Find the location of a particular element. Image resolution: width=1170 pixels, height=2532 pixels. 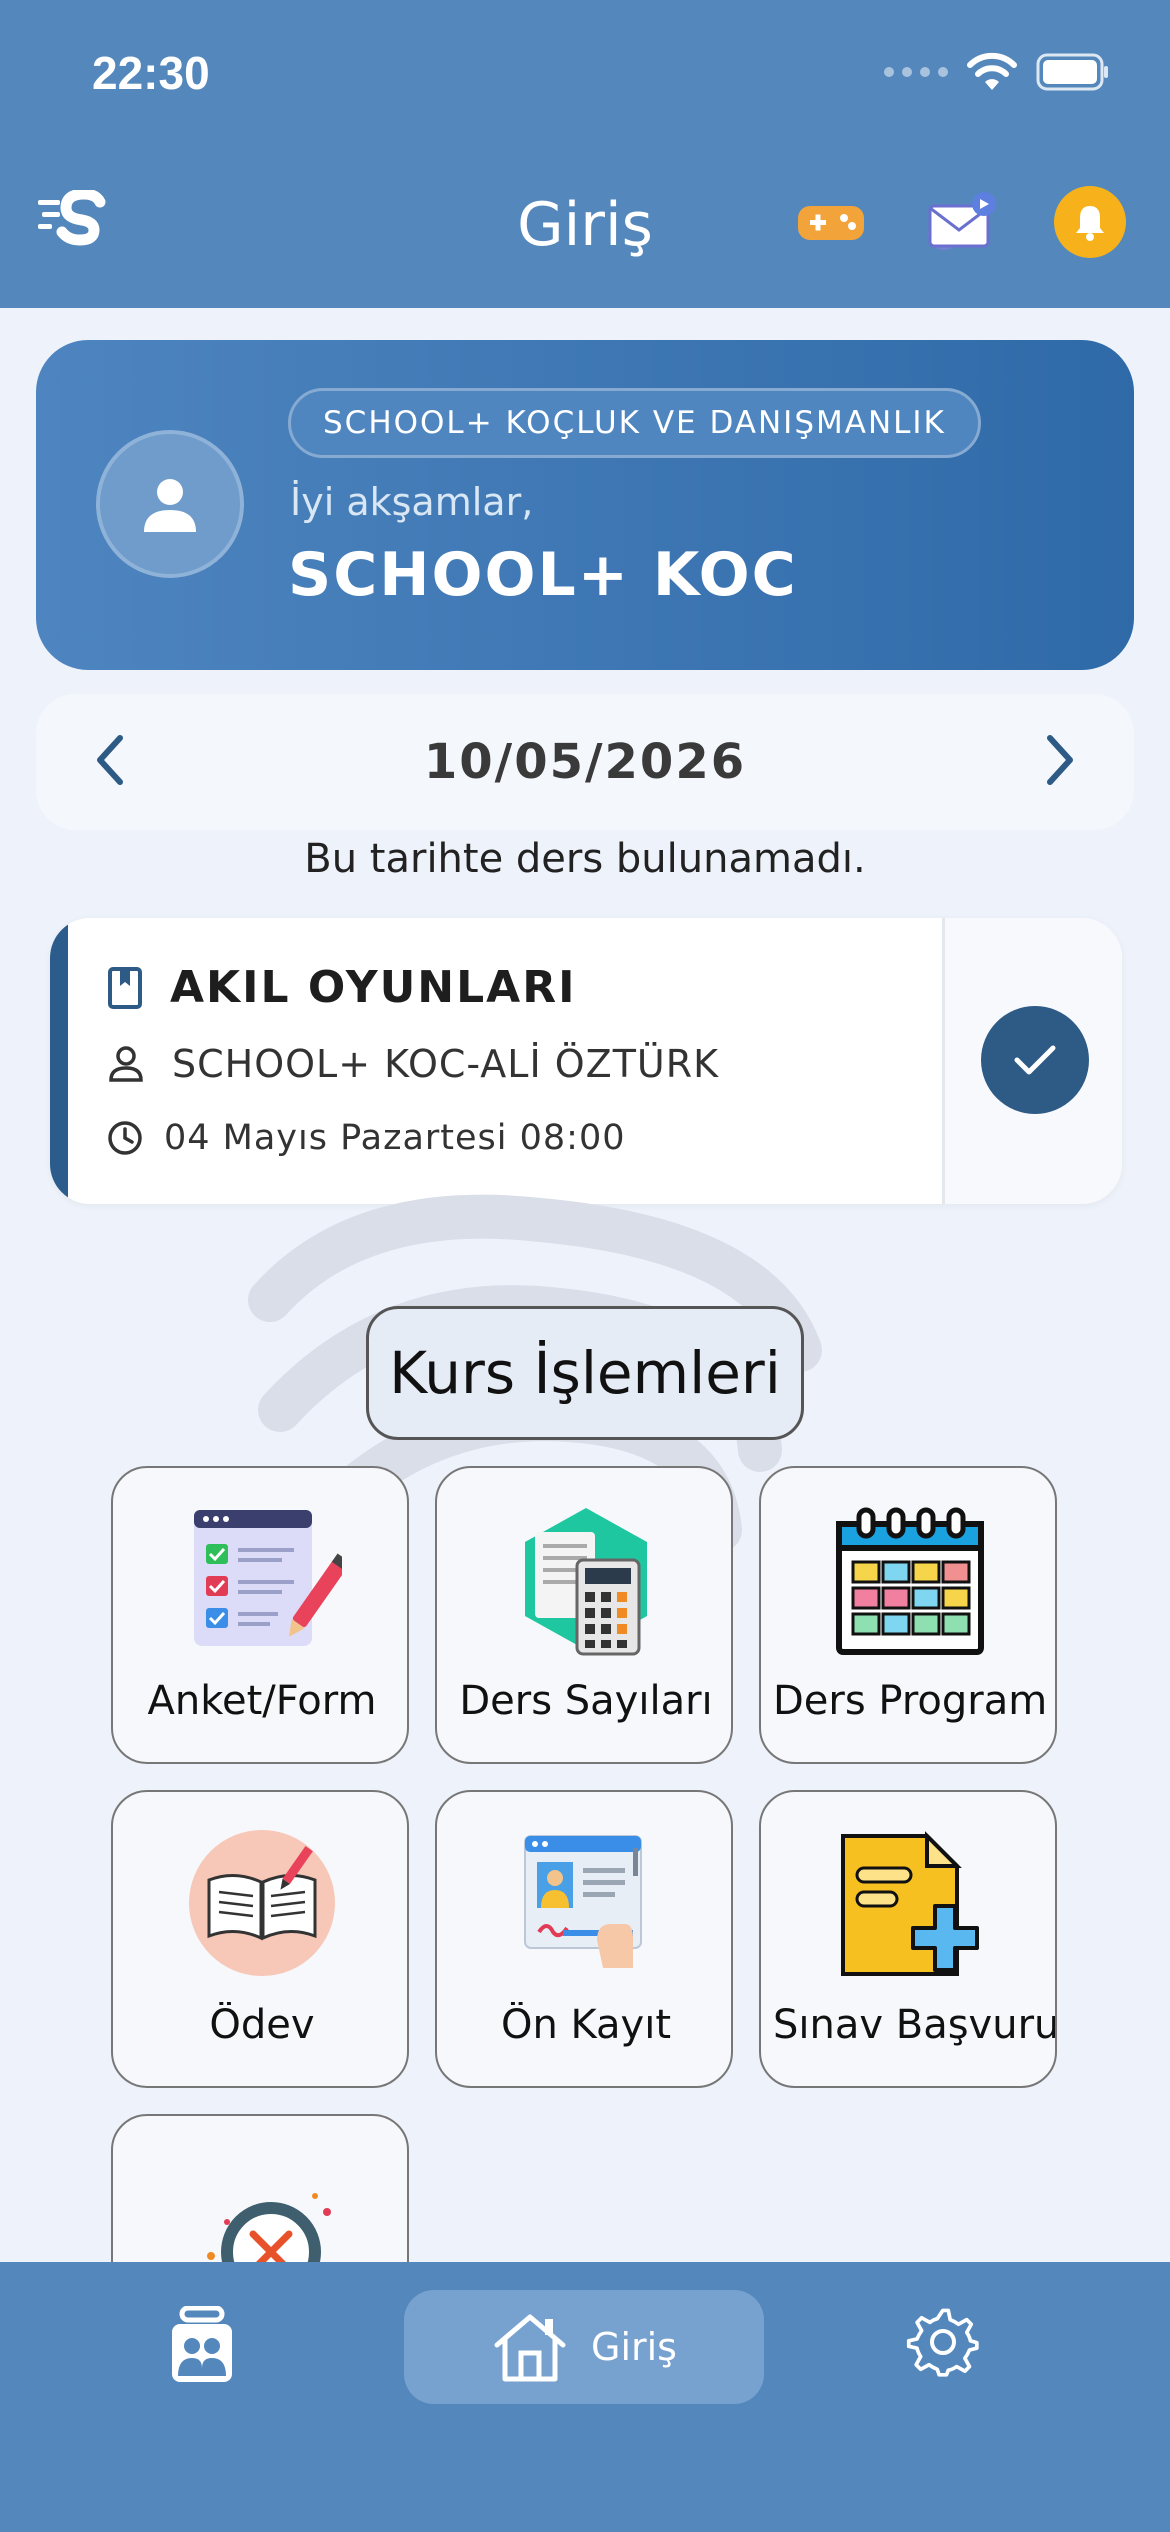

notifications-button is located at coordinates (1090, 222).